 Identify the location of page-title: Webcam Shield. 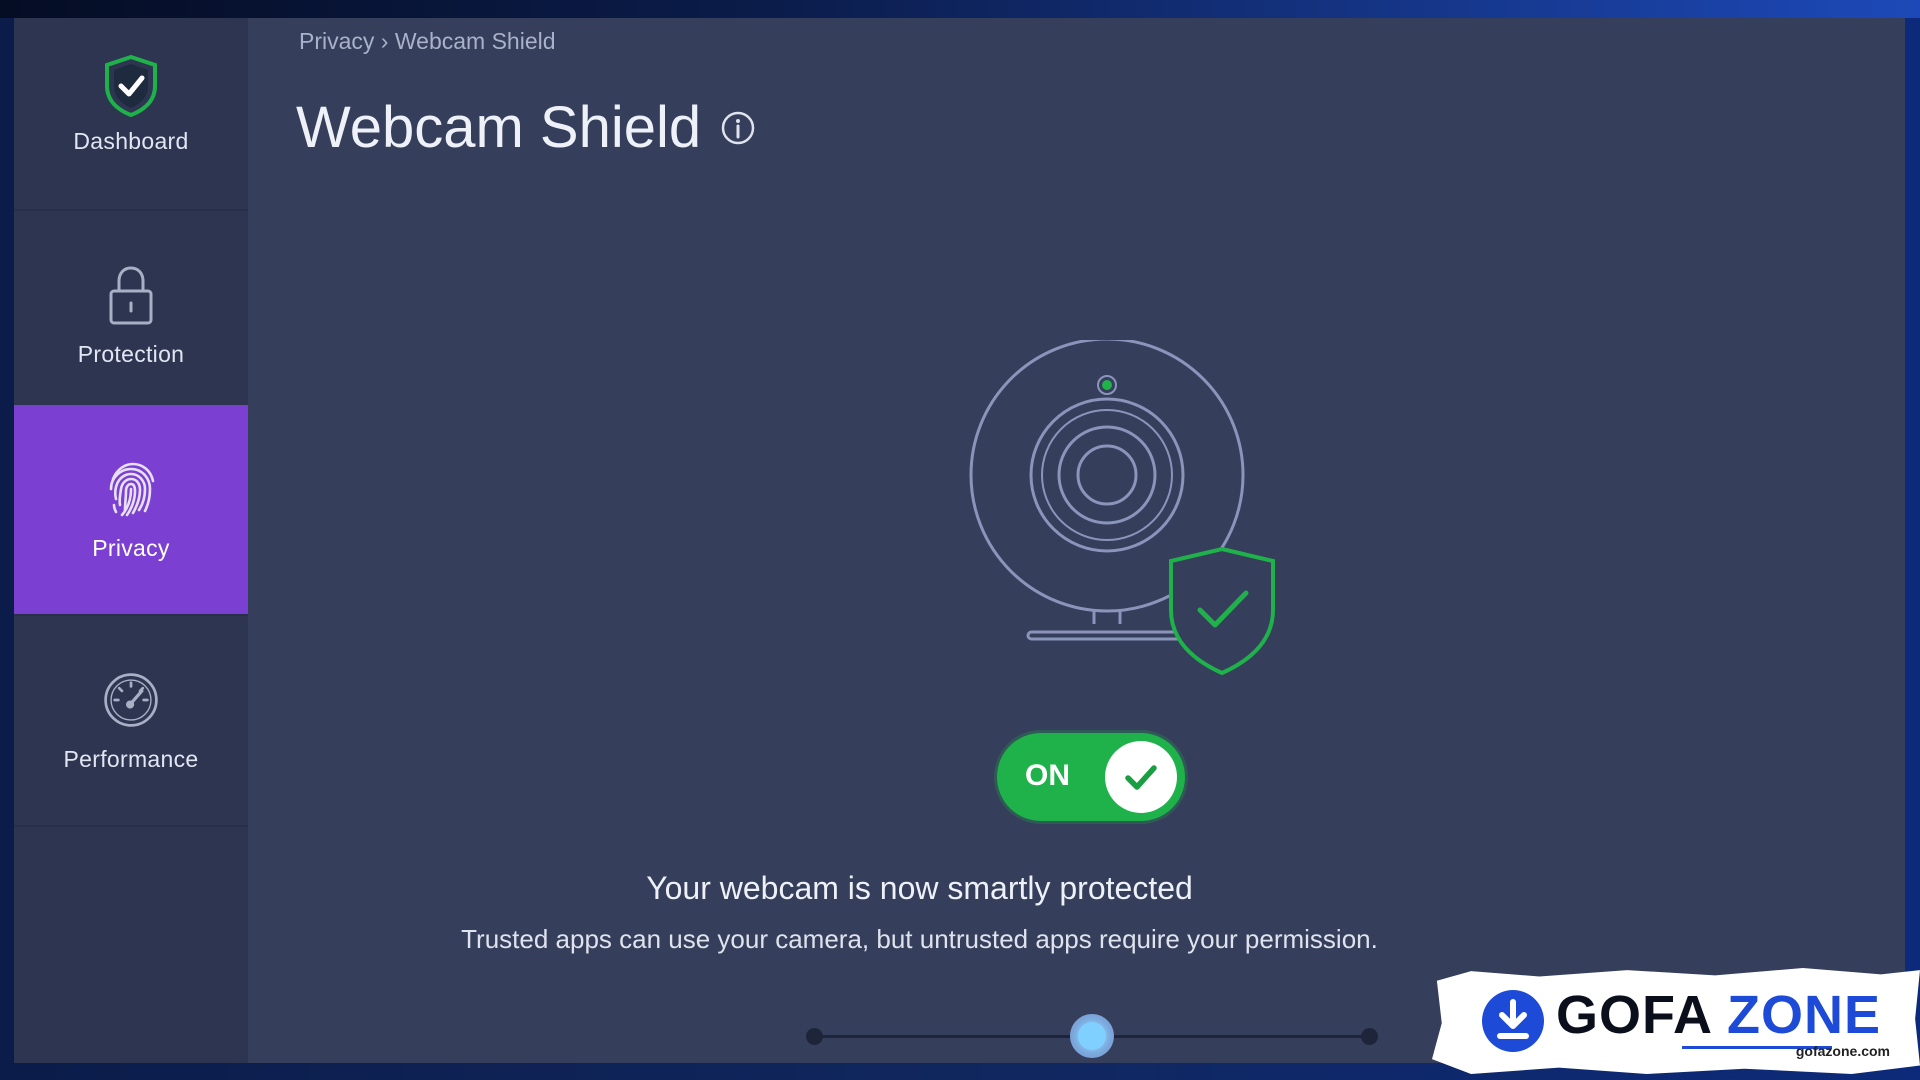
(499, 127).